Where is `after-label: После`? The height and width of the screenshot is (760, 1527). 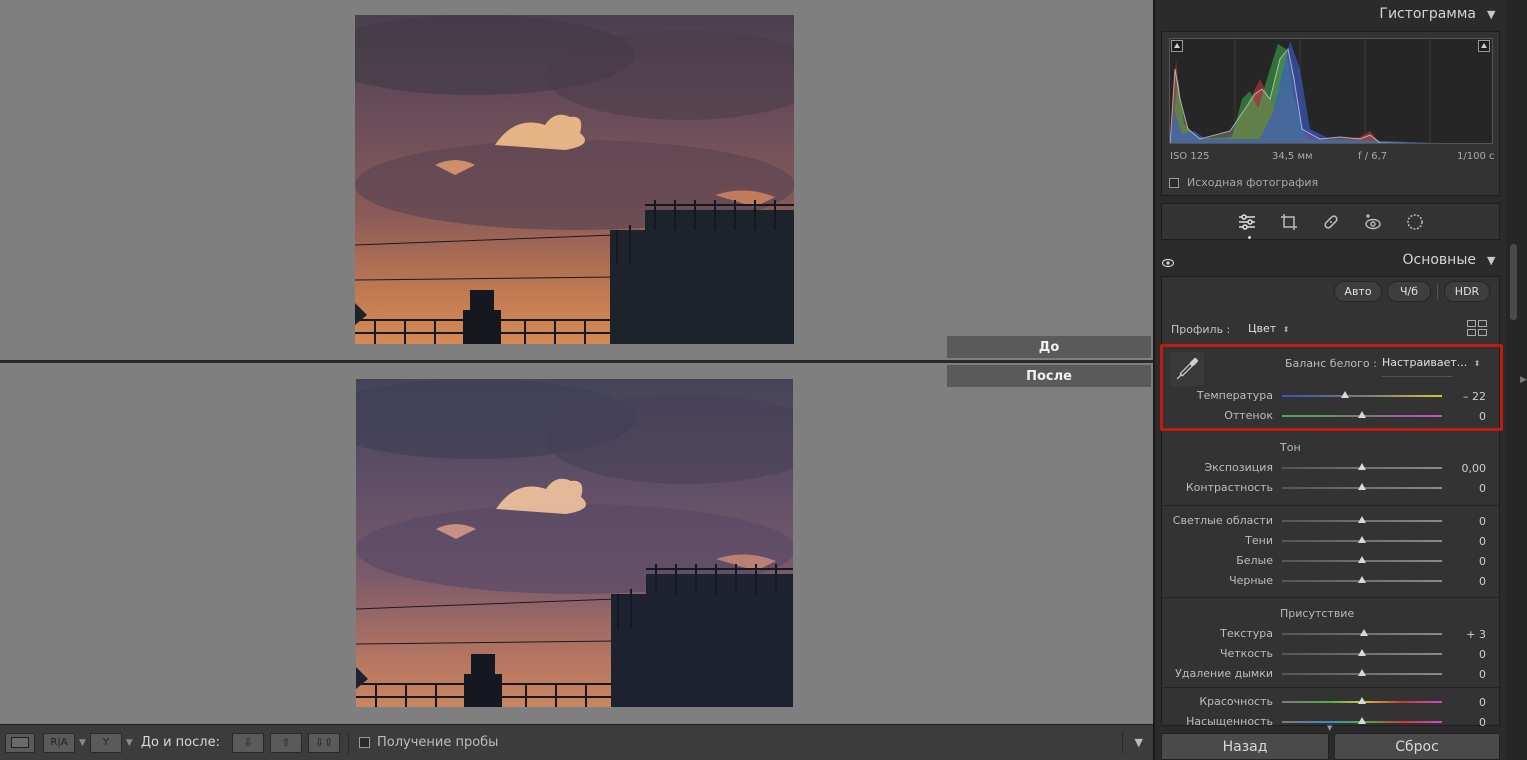
after-label: После is located at coordinates (1049, 376).